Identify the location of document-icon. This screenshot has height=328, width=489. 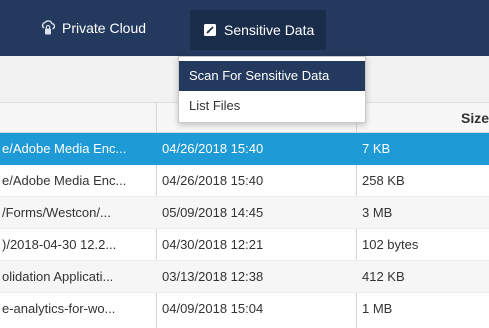
(210, 30).